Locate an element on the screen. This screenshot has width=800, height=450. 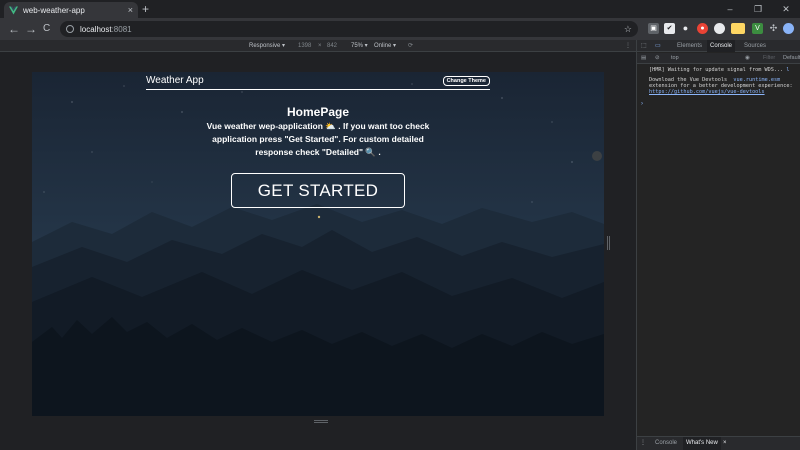
rotate-icon: ⟳ is located at coordinates (410, 46).